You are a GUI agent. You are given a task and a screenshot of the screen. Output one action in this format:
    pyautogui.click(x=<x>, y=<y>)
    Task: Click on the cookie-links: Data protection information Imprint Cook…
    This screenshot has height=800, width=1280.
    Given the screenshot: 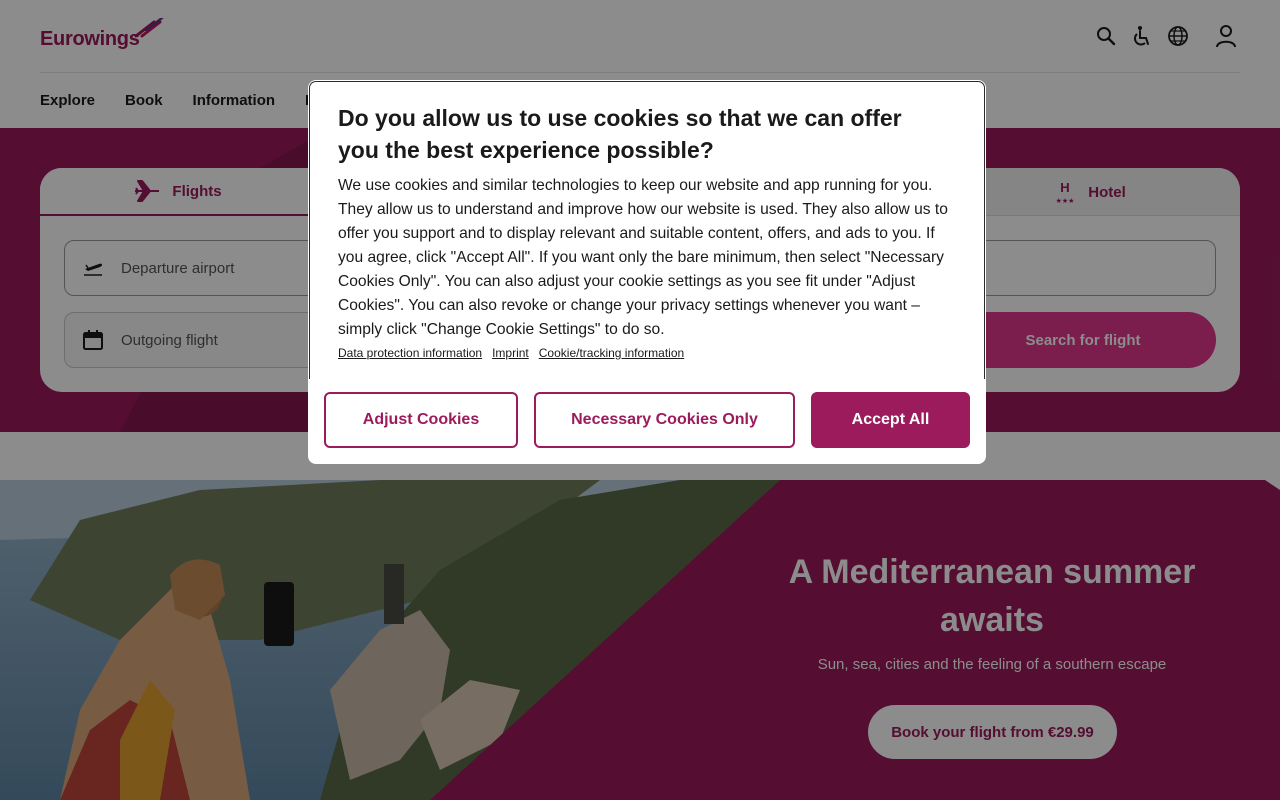 What is the action you would take?
    pyautogui.click(x=516, y=353)
    